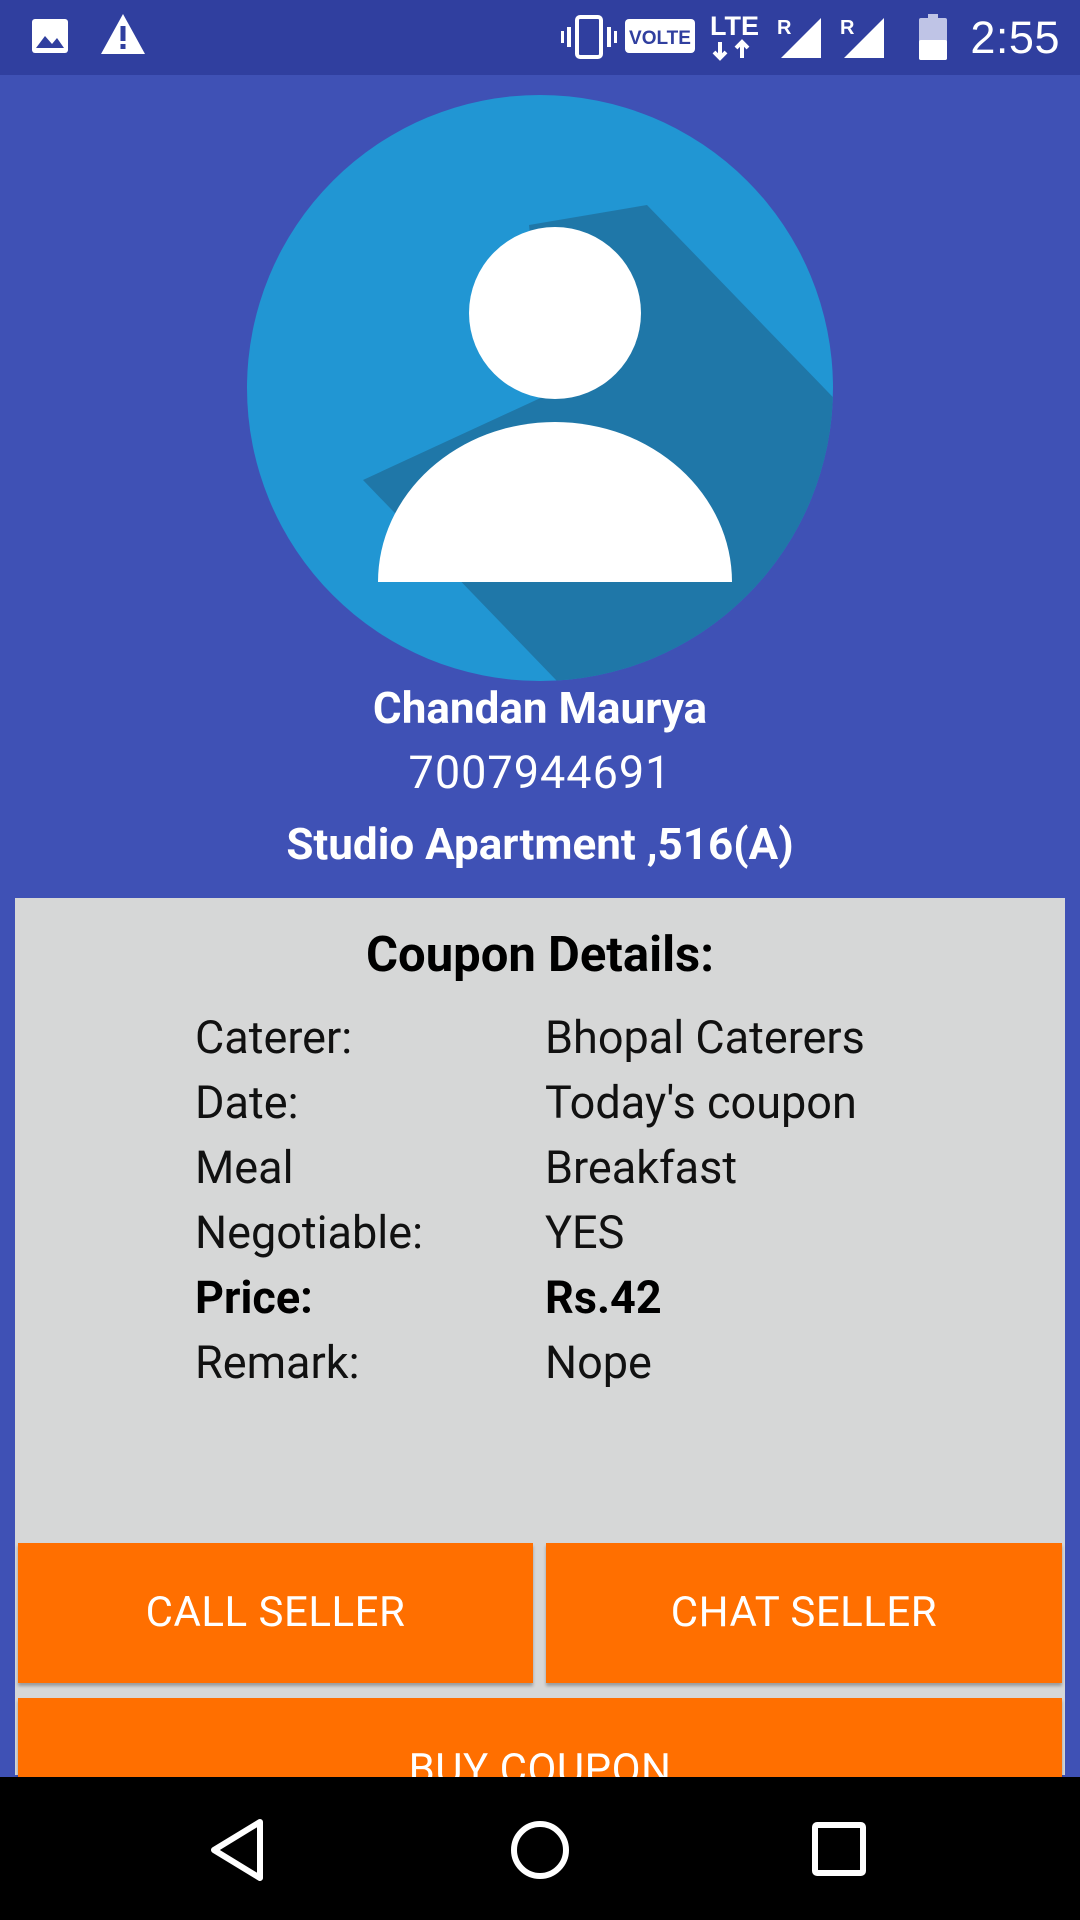  I want to click on back-icon, so click(240, 1850).